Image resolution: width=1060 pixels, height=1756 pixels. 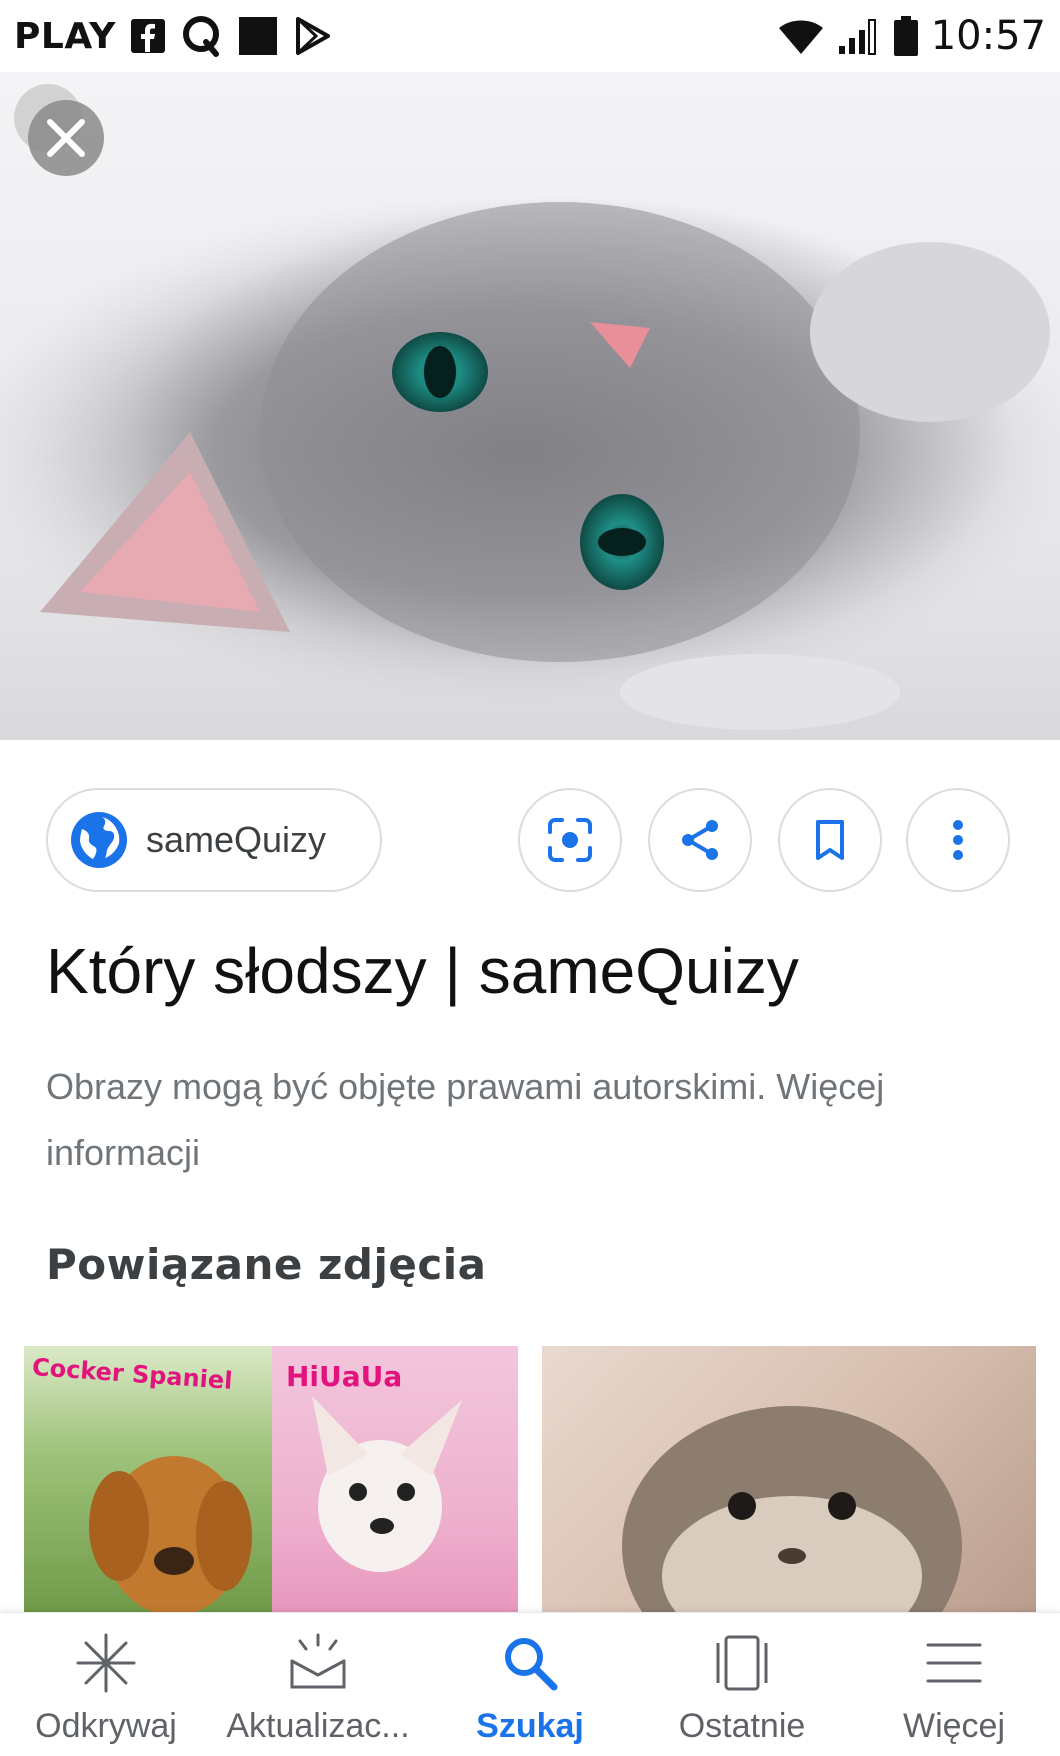 I want to click on source-chip: sameQuizy, so click(x=214, y=840).